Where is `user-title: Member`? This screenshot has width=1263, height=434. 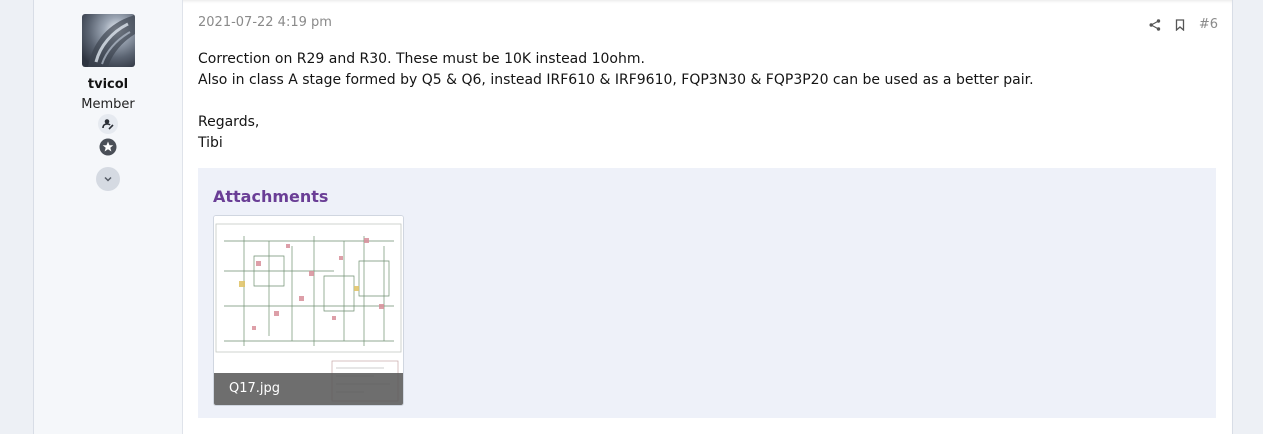 user-title: Member is located at coordinates (108, 104).